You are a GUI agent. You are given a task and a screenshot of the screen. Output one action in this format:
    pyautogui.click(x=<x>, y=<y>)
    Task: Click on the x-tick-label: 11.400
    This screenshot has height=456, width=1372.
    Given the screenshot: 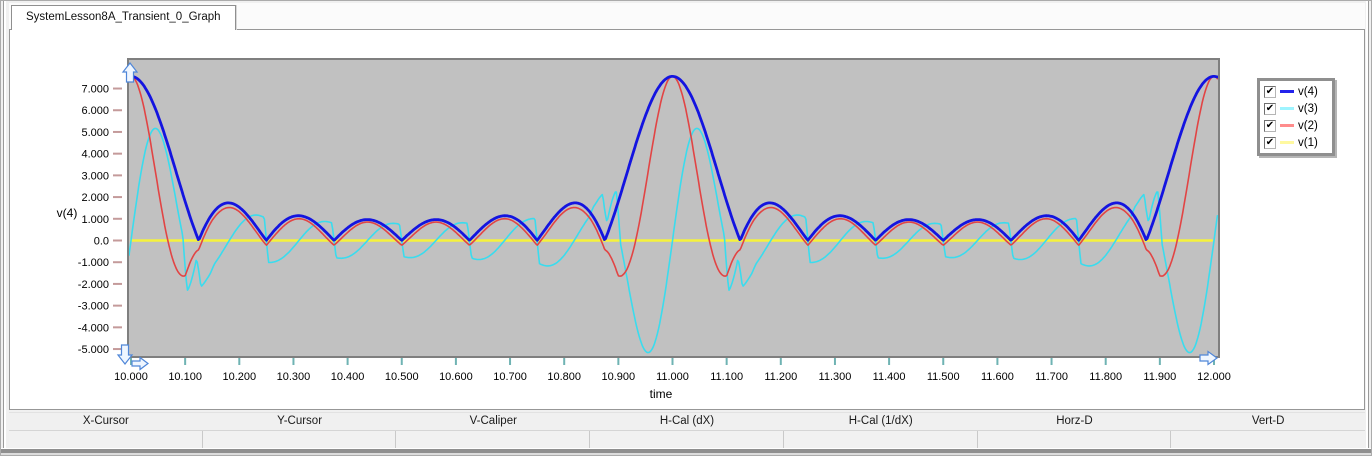 What is the action you would take?
    pyautogui.click(x=889, y=377)
    